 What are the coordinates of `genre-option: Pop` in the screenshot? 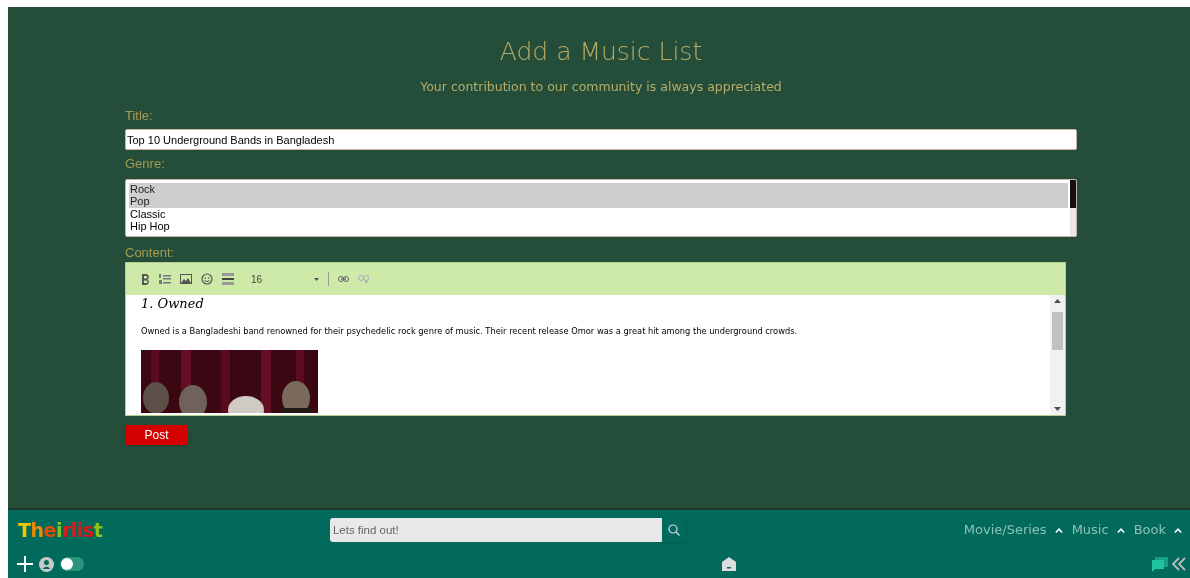 It's located at (598, 201).